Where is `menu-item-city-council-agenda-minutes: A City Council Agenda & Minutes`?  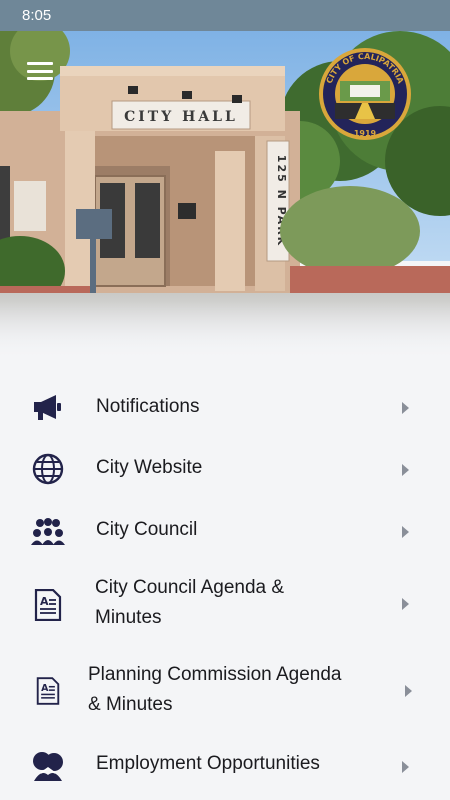
menu-item-city-council-agenda-minutes: A City Council Agenda & Minutes is located at coordinates (225, 604).